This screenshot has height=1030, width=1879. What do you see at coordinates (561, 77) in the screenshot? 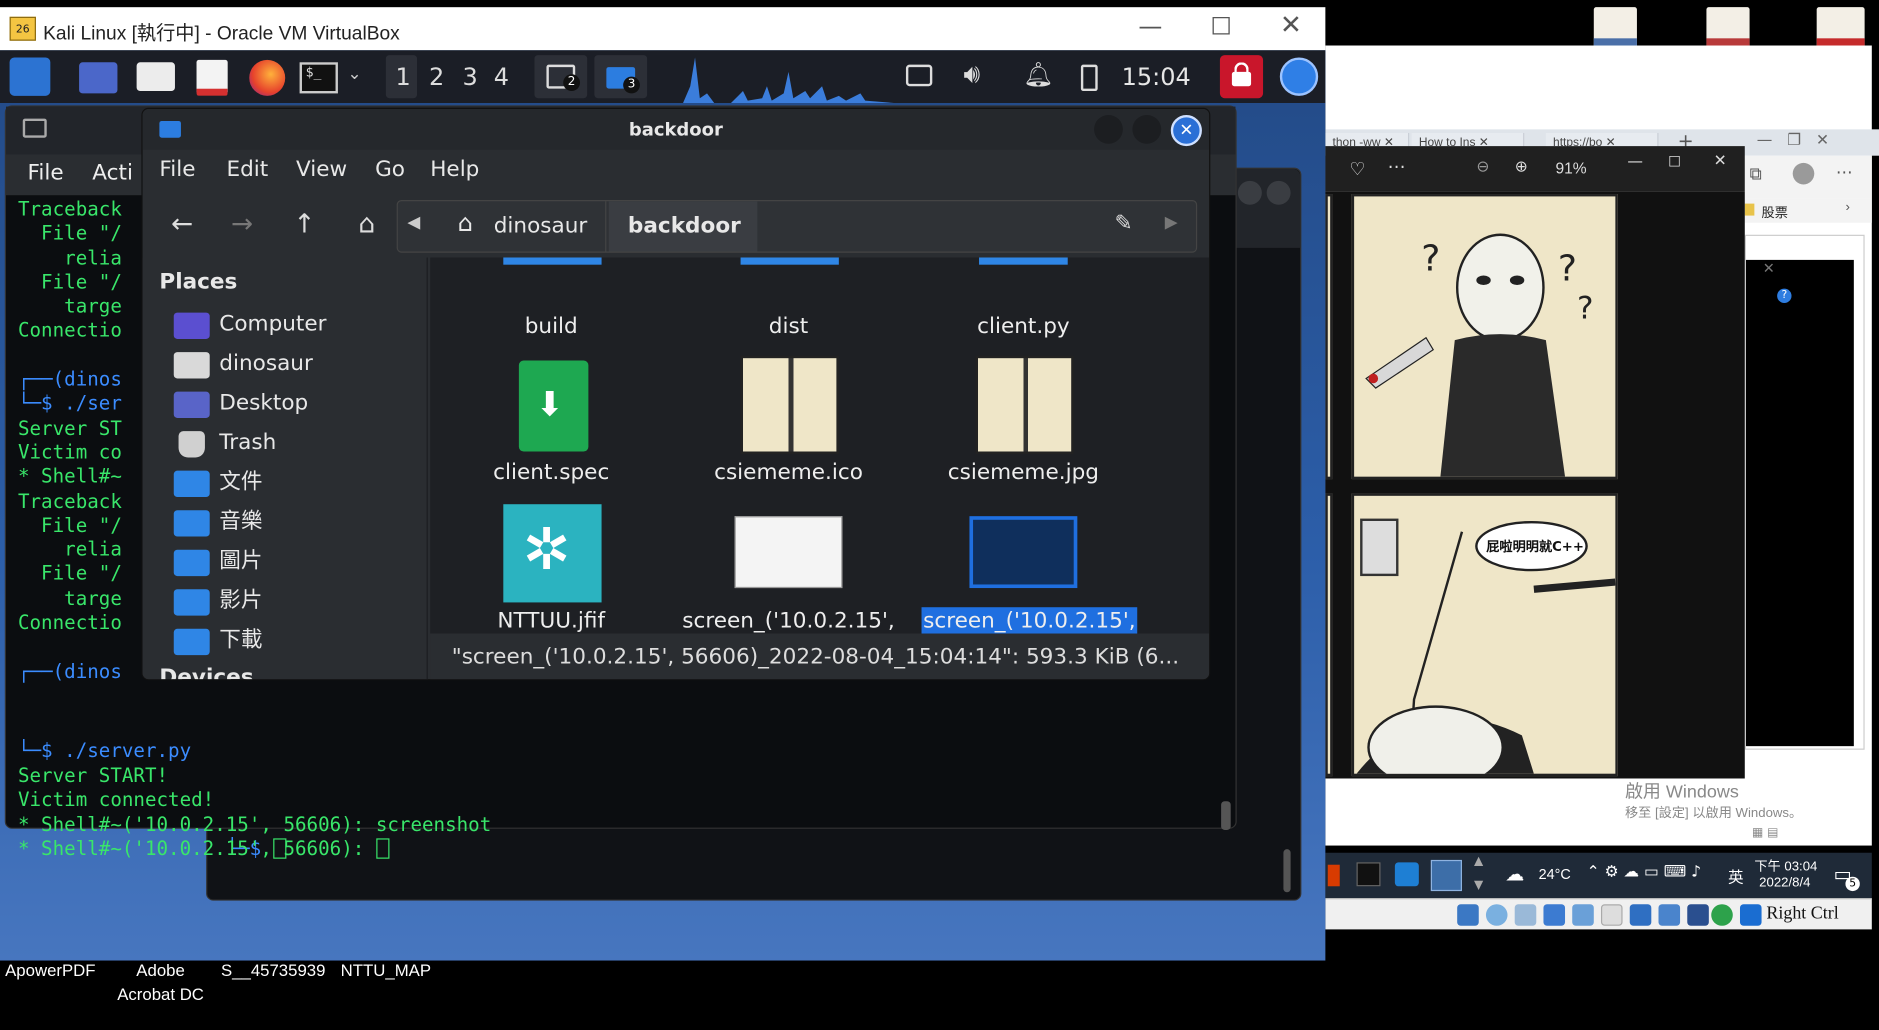
I see `window-button-terminal: 2` at bounding box center [561, 77].